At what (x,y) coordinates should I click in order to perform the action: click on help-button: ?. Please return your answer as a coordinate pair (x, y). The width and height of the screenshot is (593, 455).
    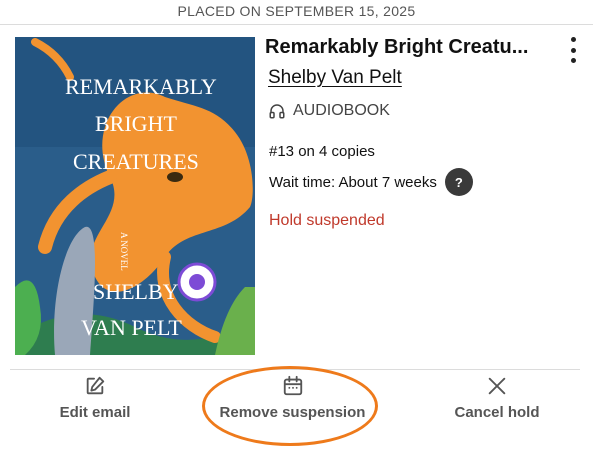
    Looking at the image, I should click on (458, 182).